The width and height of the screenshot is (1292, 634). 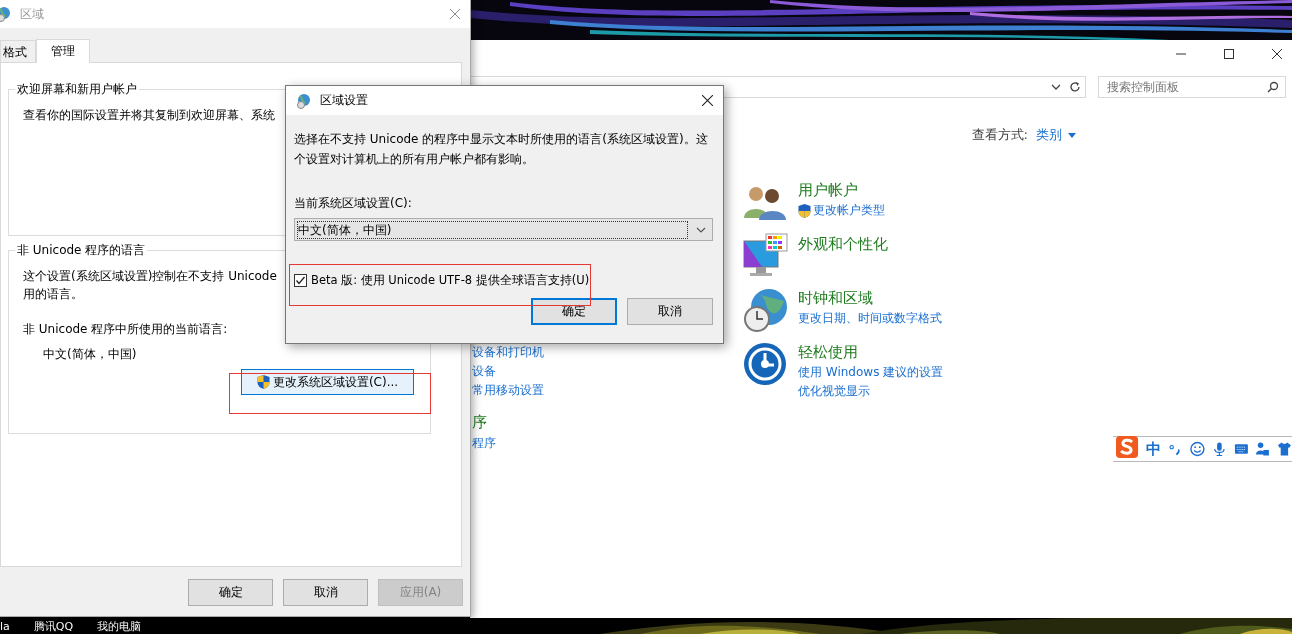 I want to click on category-title: 用户帐户, so click(x=841, y=190).